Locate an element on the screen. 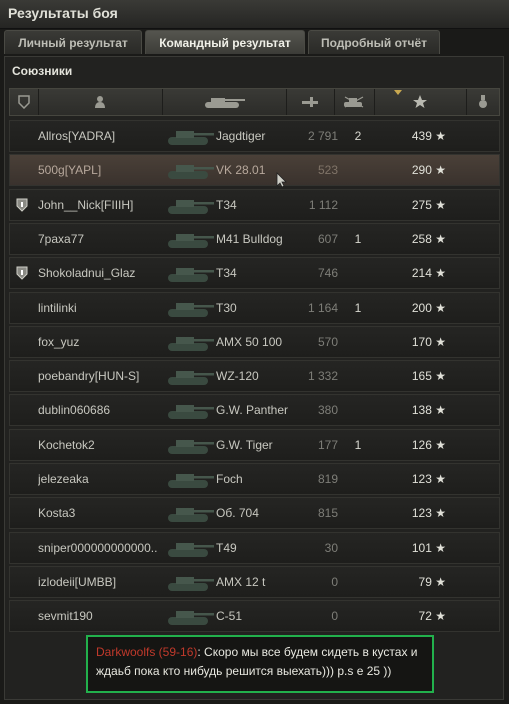  player-name: John__Nick[FIIIH] is located at coordinates (86, 204).